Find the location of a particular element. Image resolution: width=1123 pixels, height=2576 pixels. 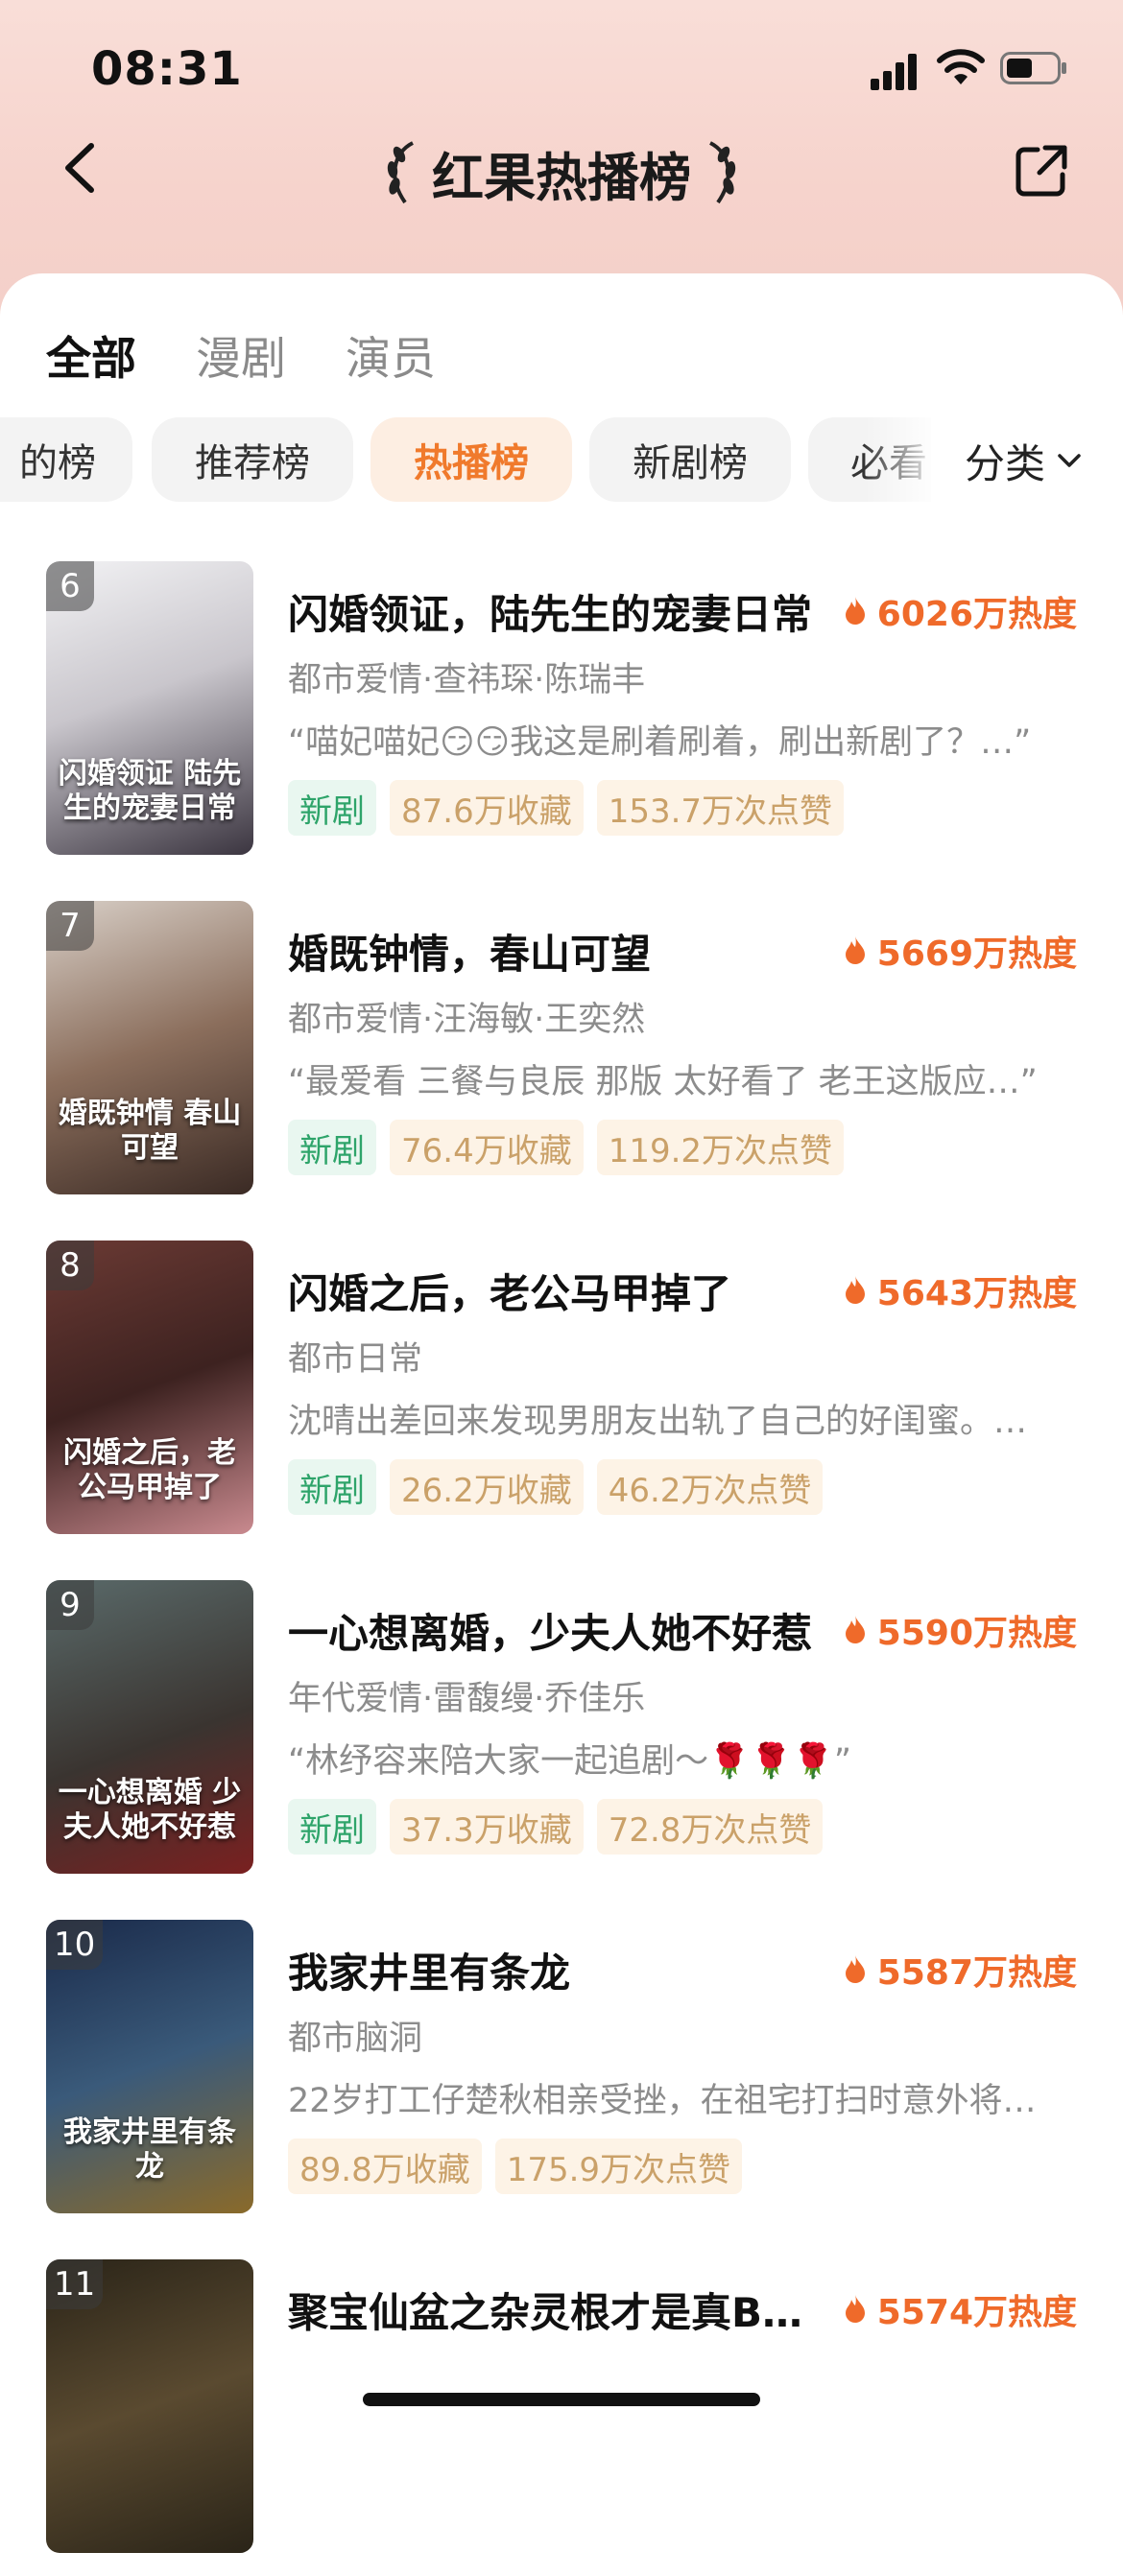

poster-image: 7 婚既钟情 春山可望 is located at coordinates (149, 1047).